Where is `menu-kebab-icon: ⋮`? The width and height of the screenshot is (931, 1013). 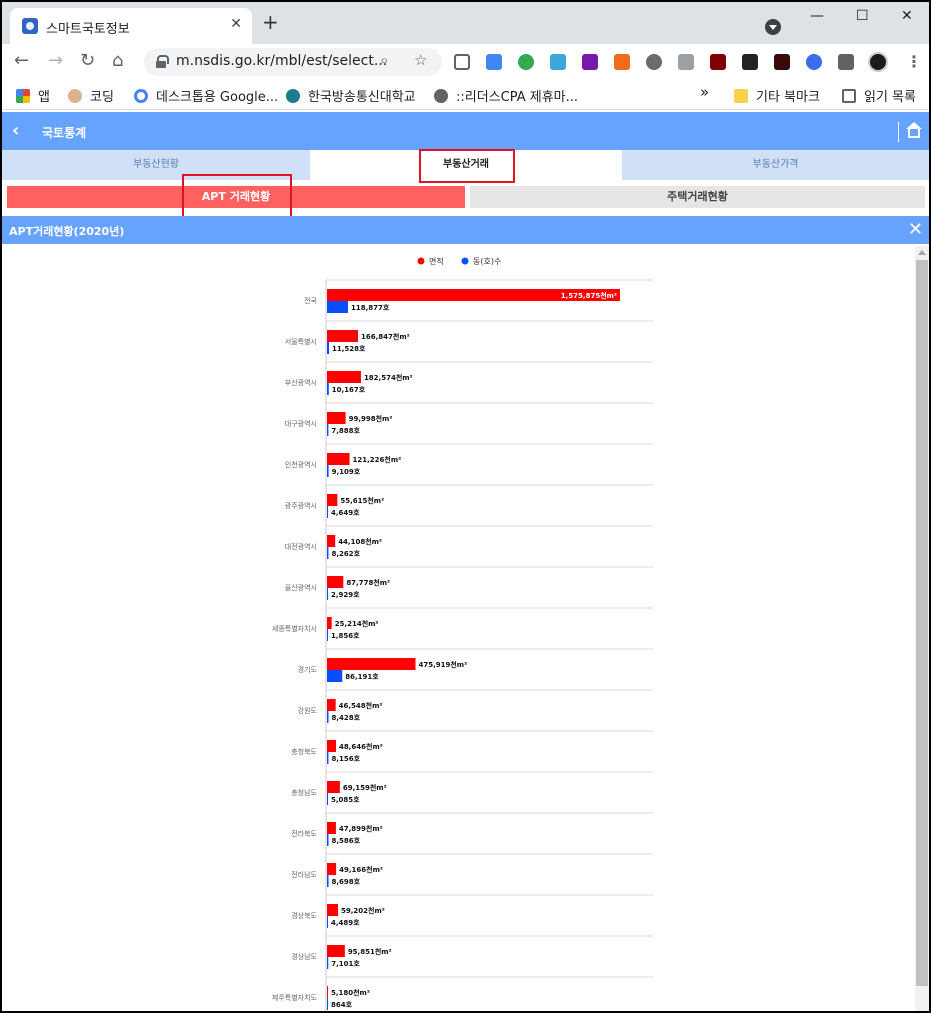
menu-kebab-icon: ⋮ is located at coordinates (914, 61).